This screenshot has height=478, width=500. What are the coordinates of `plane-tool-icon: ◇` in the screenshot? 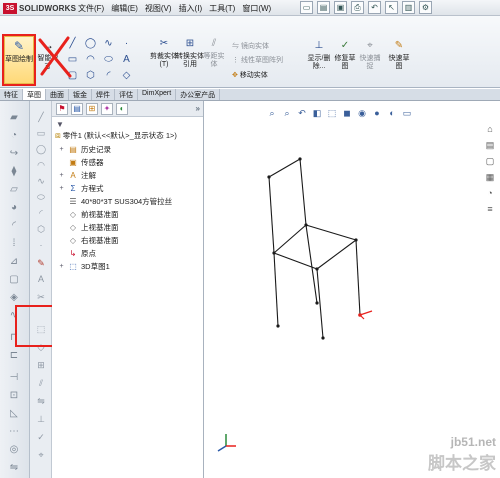 It's located at (126, 75).